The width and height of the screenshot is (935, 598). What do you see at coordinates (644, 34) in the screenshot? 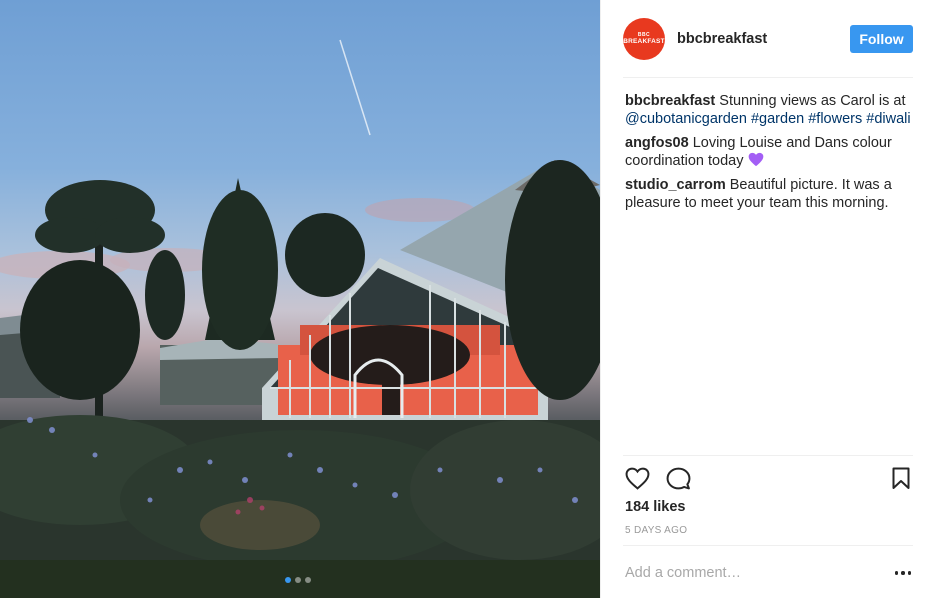
I see `avatar-text-top: BBC` at bounding box center [644, 34].